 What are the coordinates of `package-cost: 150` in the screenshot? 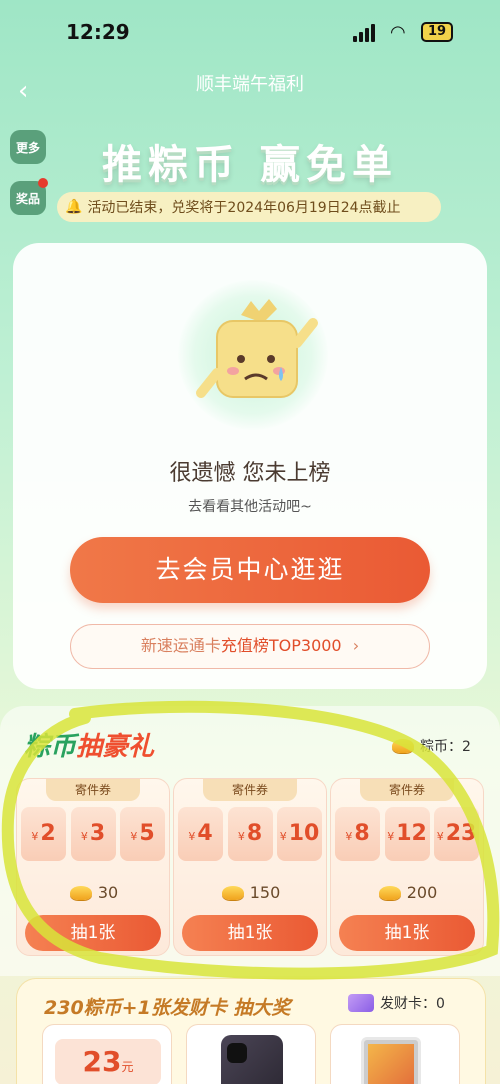 It's located at (251, 892).